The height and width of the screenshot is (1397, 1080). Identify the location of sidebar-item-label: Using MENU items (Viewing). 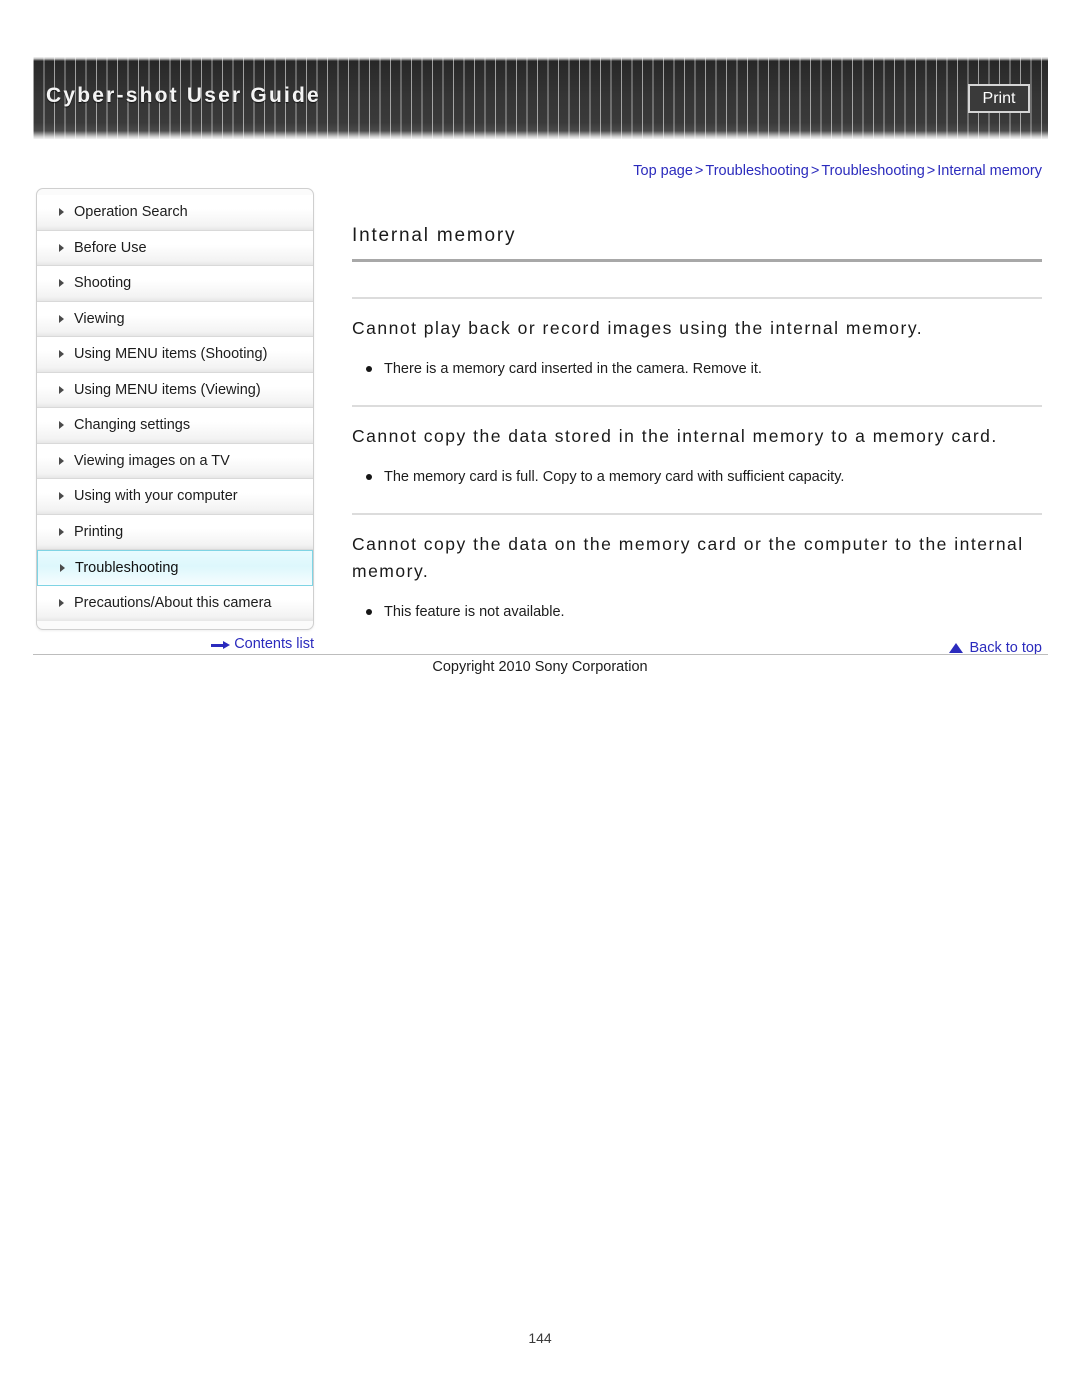
(167, 389).